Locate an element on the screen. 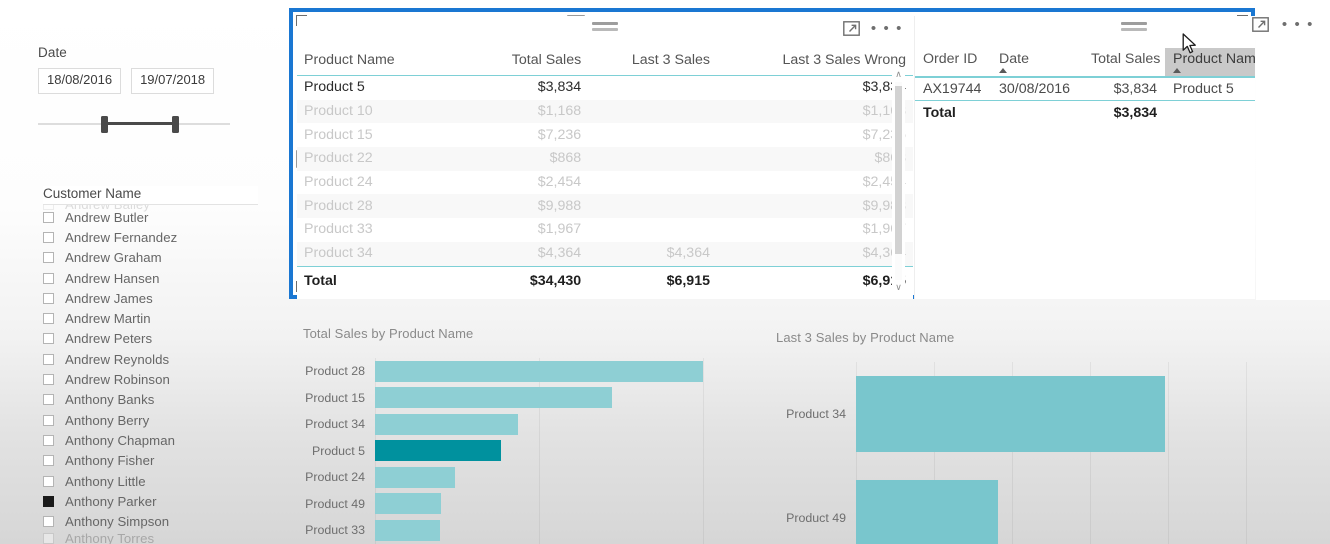 Image resolution: width=1330 pixels, height=544 pixels. list-item-label: Andrew Peters is located at coordinates (109, 339).